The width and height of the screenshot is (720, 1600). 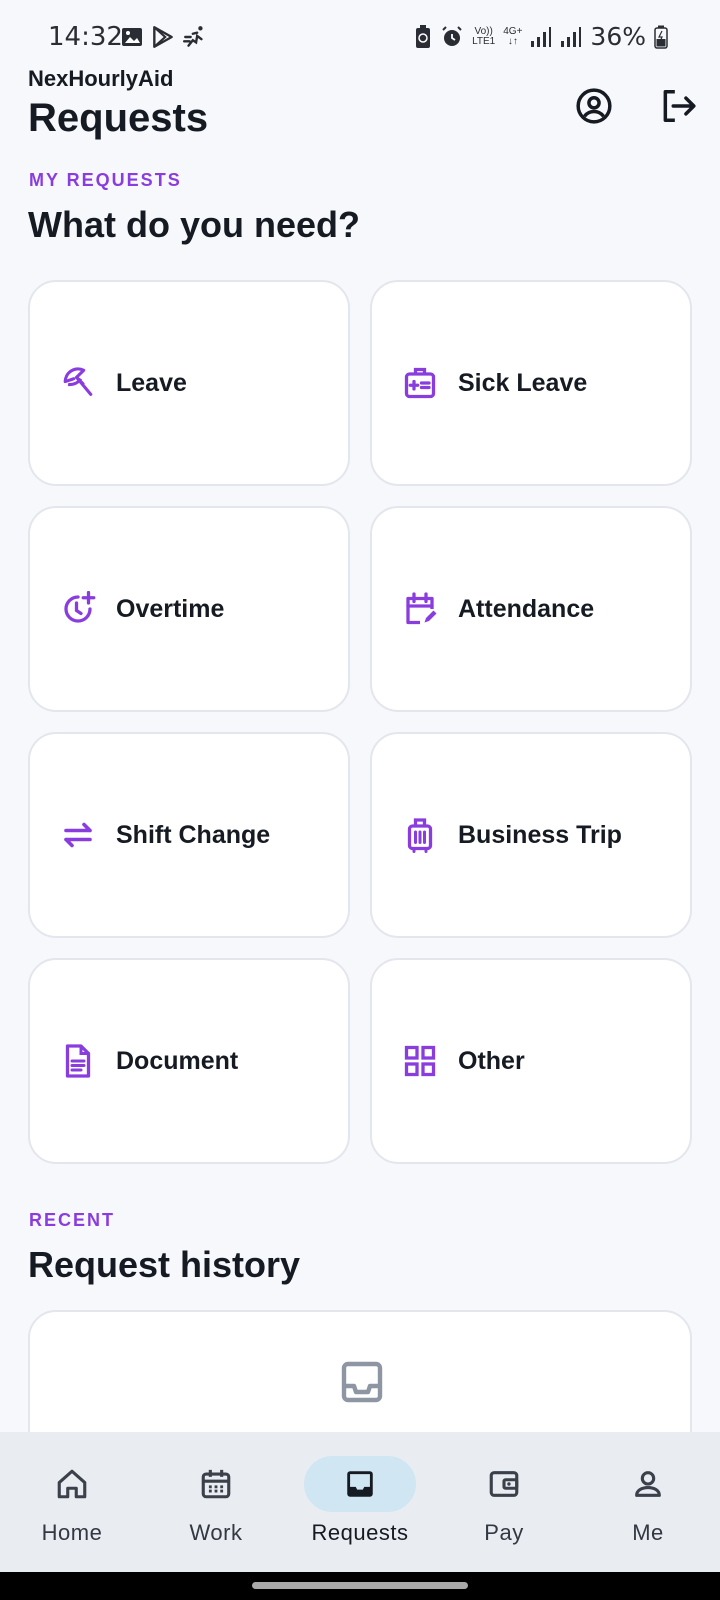 What do you see at coordinates (85, 37) in the screenshot?
I see `status-time: 14:32` at bounding box center [85, 37].